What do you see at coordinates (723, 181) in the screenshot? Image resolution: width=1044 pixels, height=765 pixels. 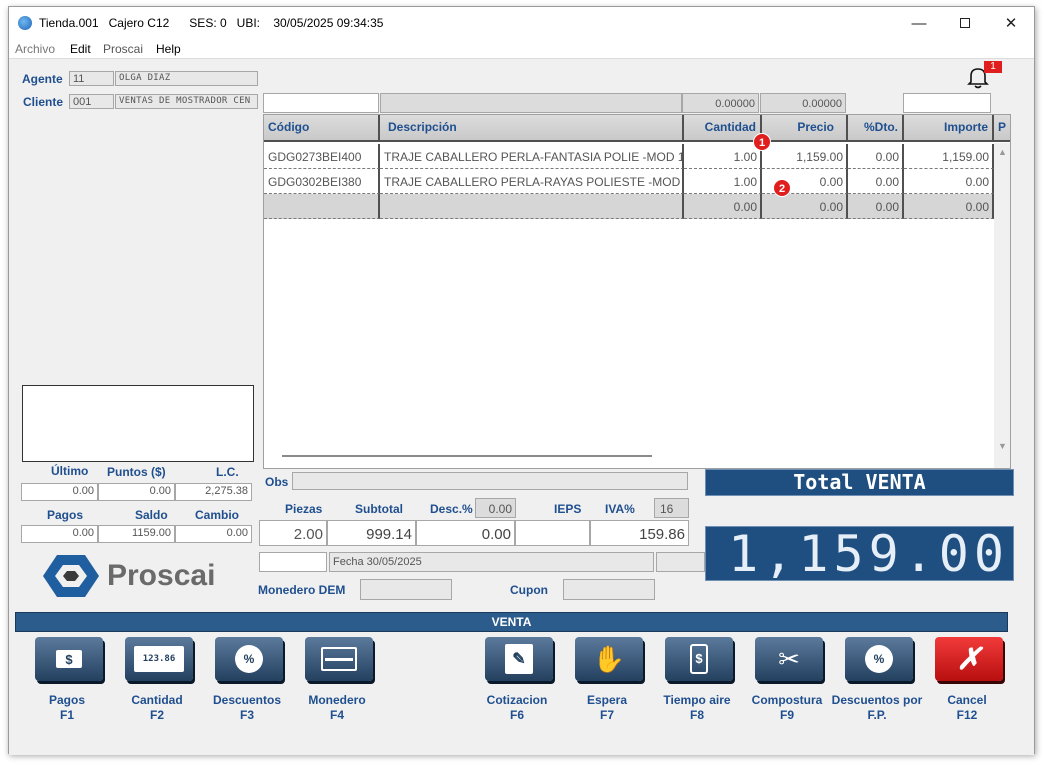 I see `row2-cantidad: 1.00` at bounding box center [723, 181].